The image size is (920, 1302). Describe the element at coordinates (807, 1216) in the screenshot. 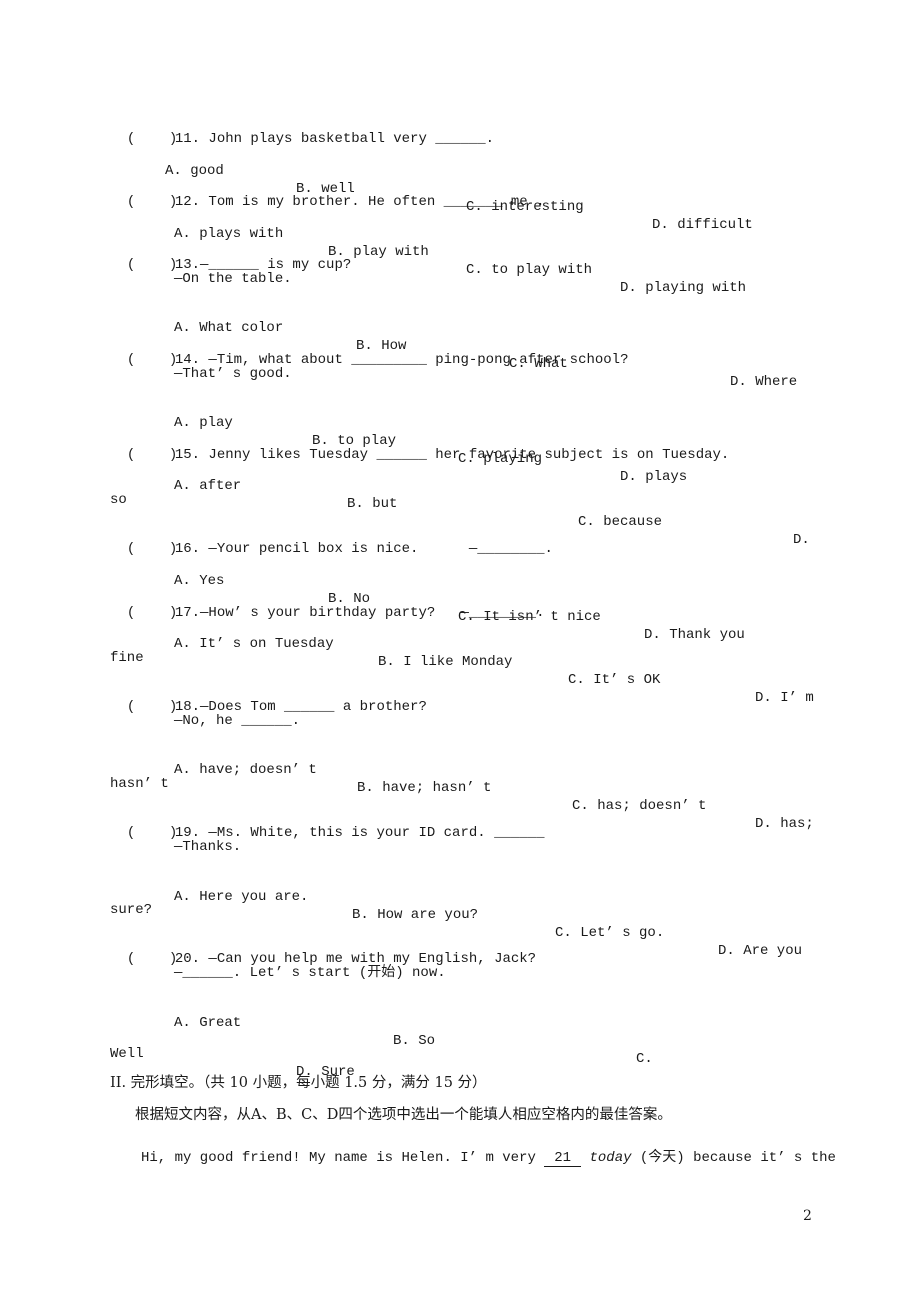

I see `page-number: 2` at that location.